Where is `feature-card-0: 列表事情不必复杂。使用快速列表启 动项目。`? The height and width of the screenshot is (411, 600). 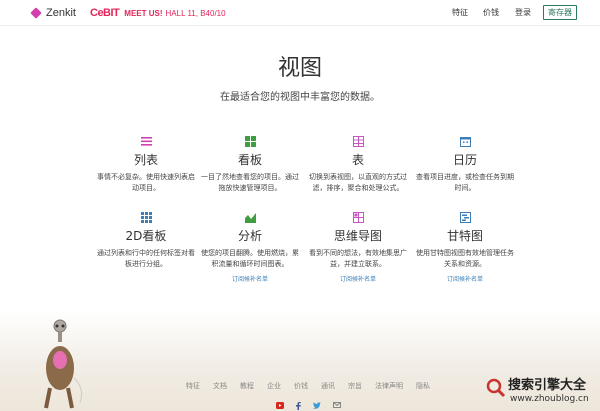 feature-card-0: 列表事情不必复杂。使用快速列表启 动项目。 is located at coordinates (146, 165).